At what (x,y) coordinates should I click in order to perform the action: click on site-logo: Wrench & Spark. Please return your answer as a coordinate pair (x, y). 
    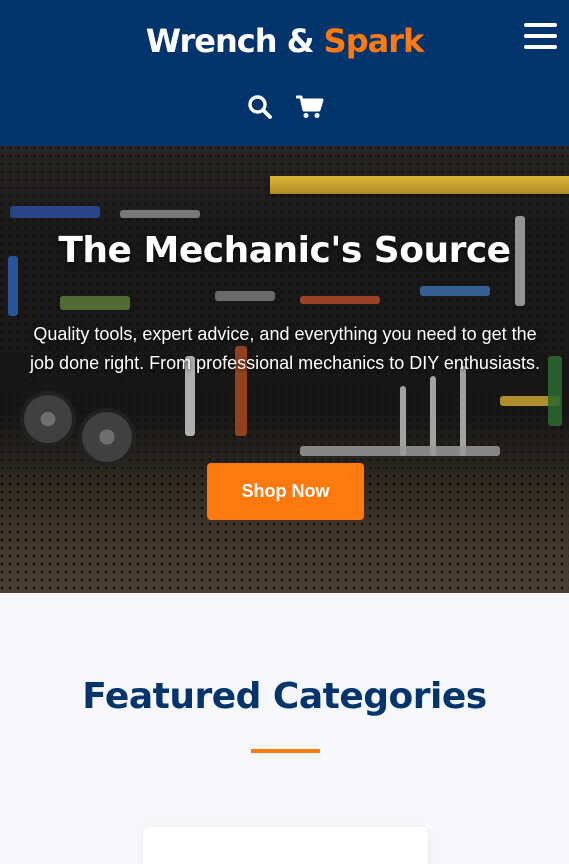
    Looking at the image, I should click on (284, 41).